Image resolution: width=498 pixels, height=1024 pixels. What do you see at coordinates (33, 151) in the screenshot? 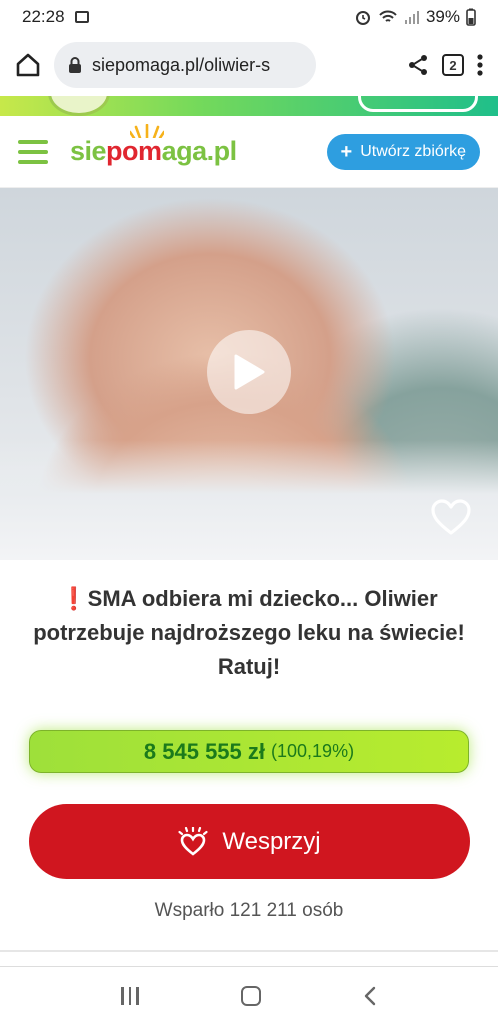
I see `menu-icon` at bounding box center [33, 151].